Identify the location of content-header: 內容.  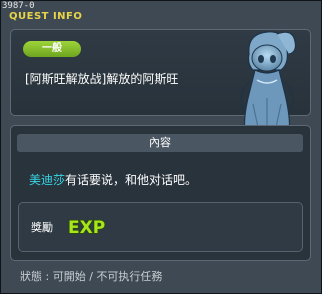
(160, 143).